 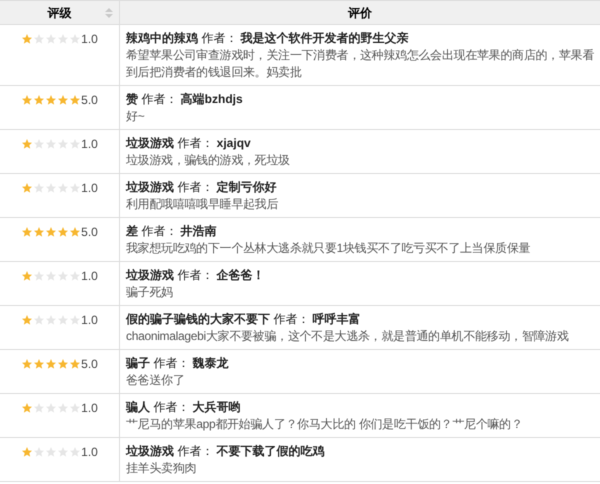 I want to click on review-heading: 骗人 作者： 大兵哥哟, so click(x=184, y=407).